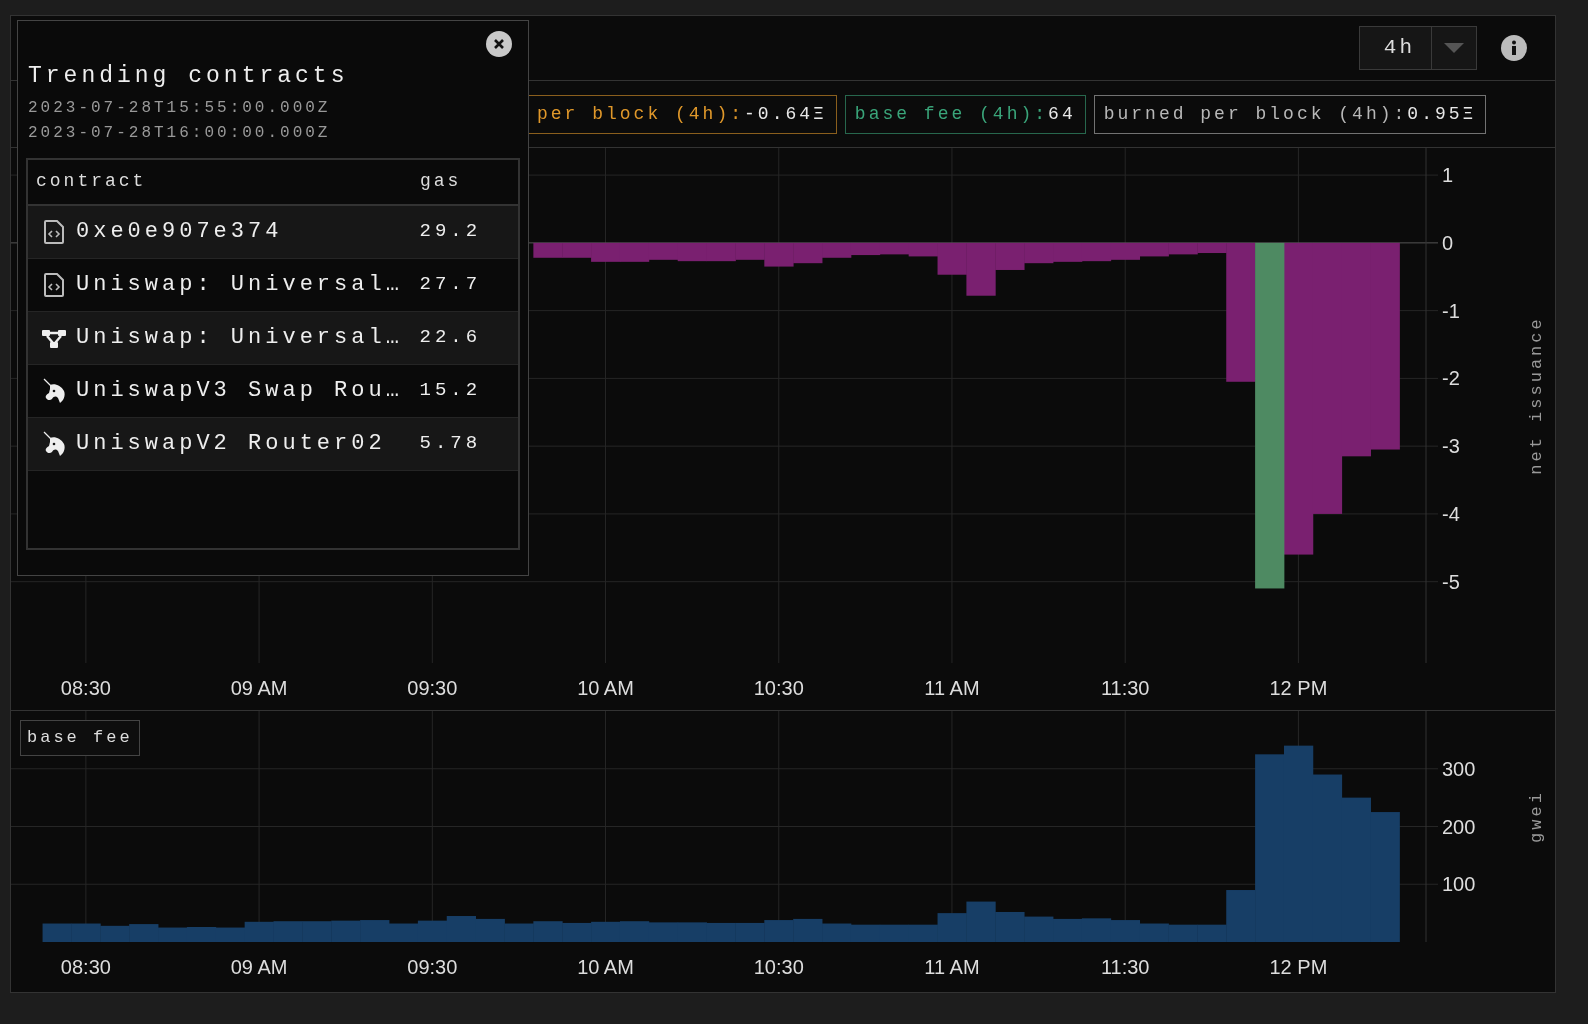 The image size is (1588, 1024). Describe the element at coordinates (189, 76) in the screenshot. I see `popup-title: Trending contracts` at that location.